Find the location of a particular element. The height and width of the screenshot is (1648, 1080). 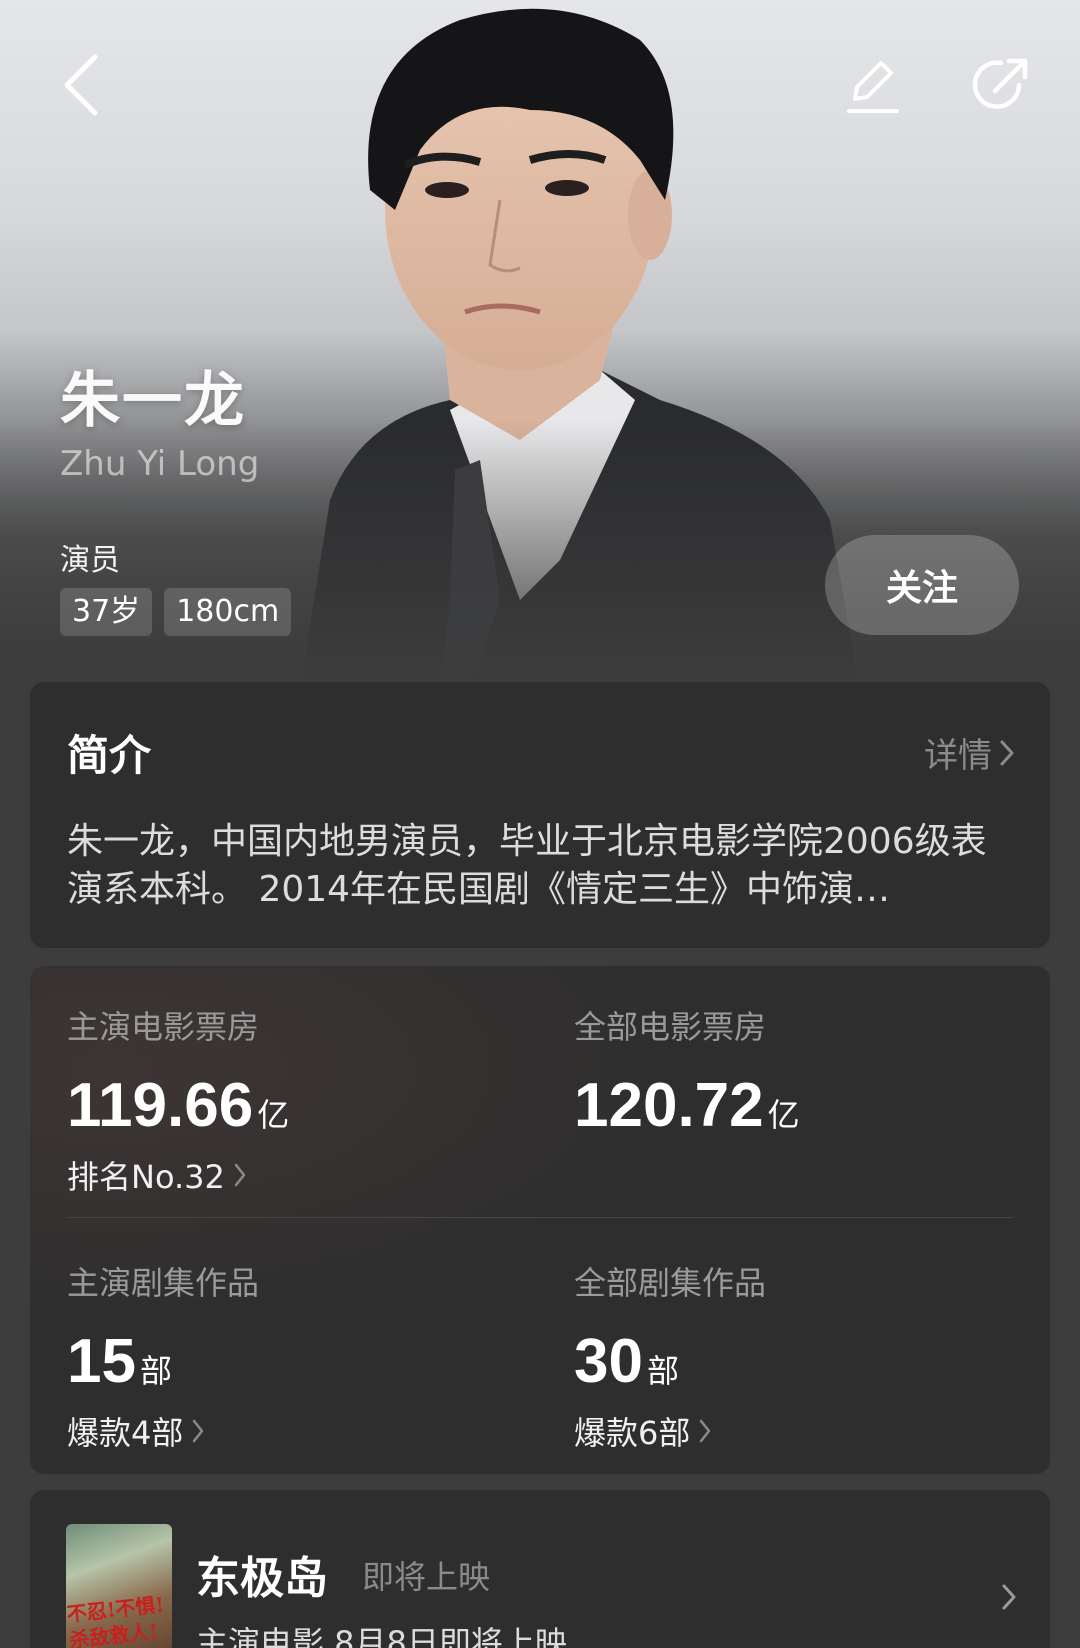

pencil-icon is located at coordinates (873, 87).